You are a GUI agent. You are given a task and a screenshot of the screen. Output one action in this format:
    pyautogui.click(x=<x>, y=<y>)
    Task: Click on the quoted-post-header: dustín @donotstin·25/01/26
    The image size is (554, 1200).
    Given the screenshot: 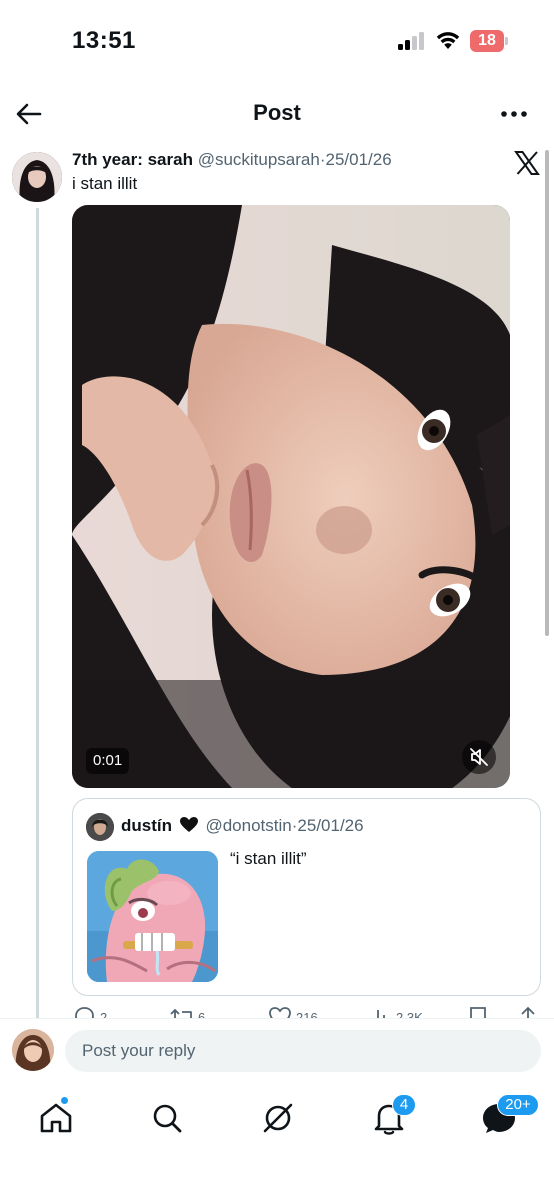 What is the action you would take?
    pyautogui.click(x=242, y=826)
    